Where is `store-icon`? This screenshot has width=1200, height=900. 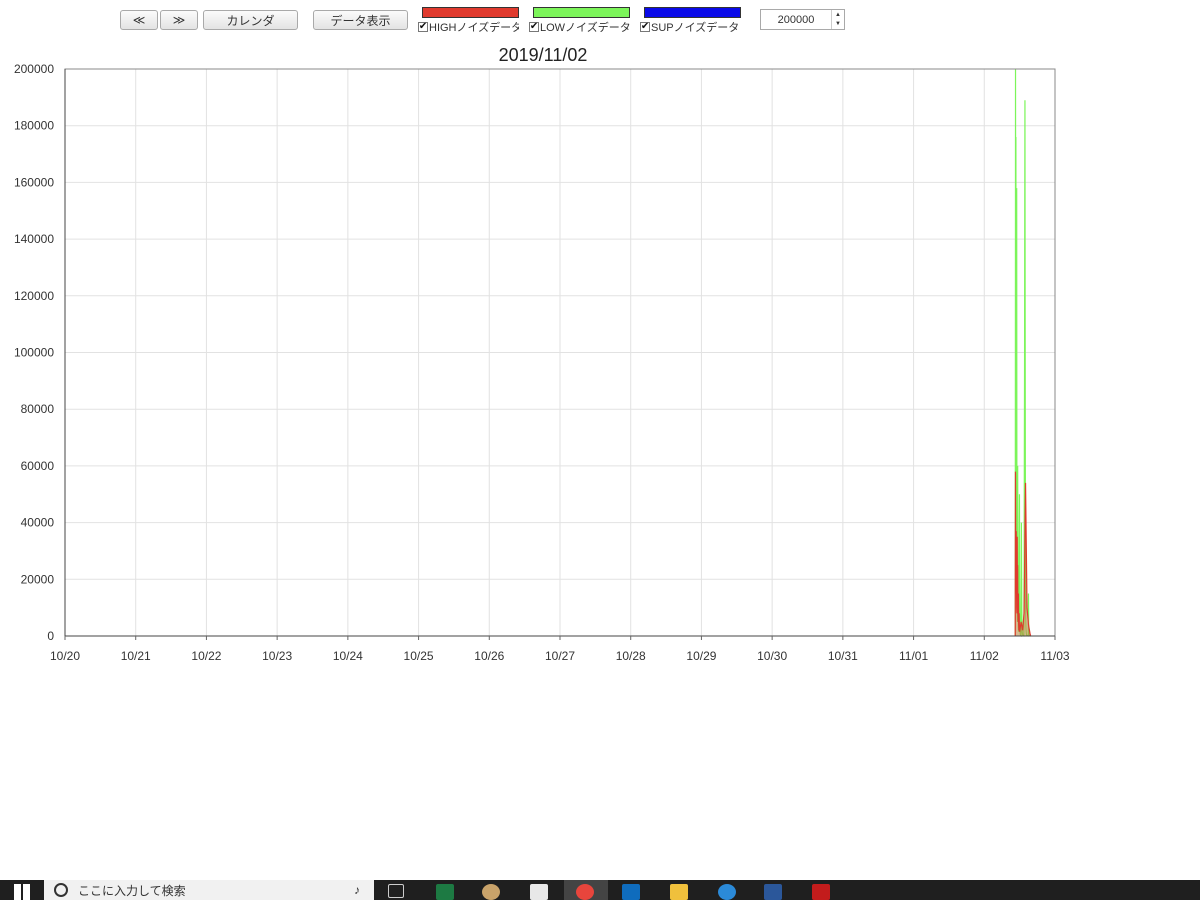
store-icon is located at coordinates (539, 892).